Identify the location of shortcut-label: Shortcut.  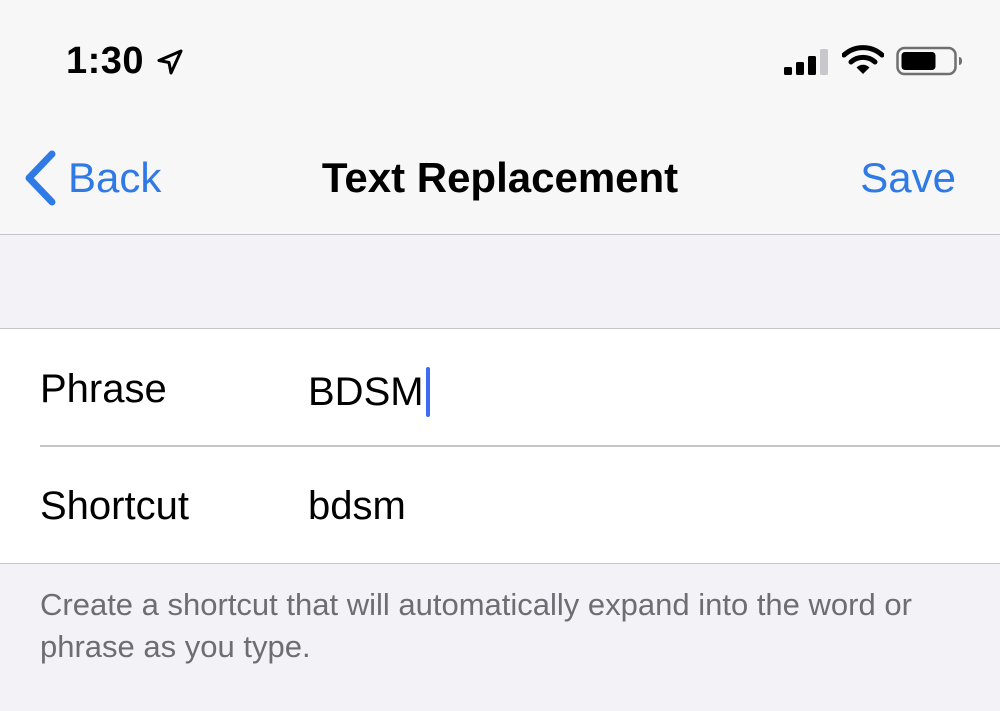
(114, 506).